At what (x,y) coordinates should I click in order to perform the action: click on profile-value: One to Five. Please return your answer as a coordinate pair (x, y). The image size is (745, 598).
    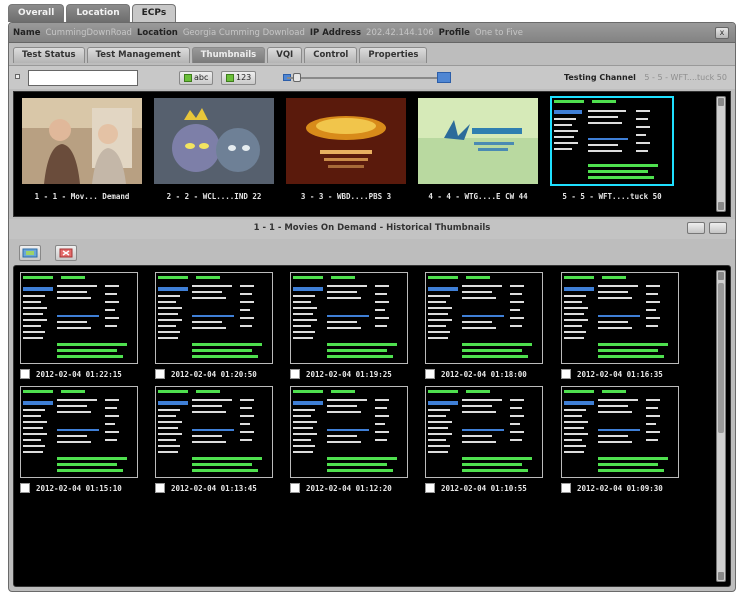
    Looking at the image, I should click on (499, 32).